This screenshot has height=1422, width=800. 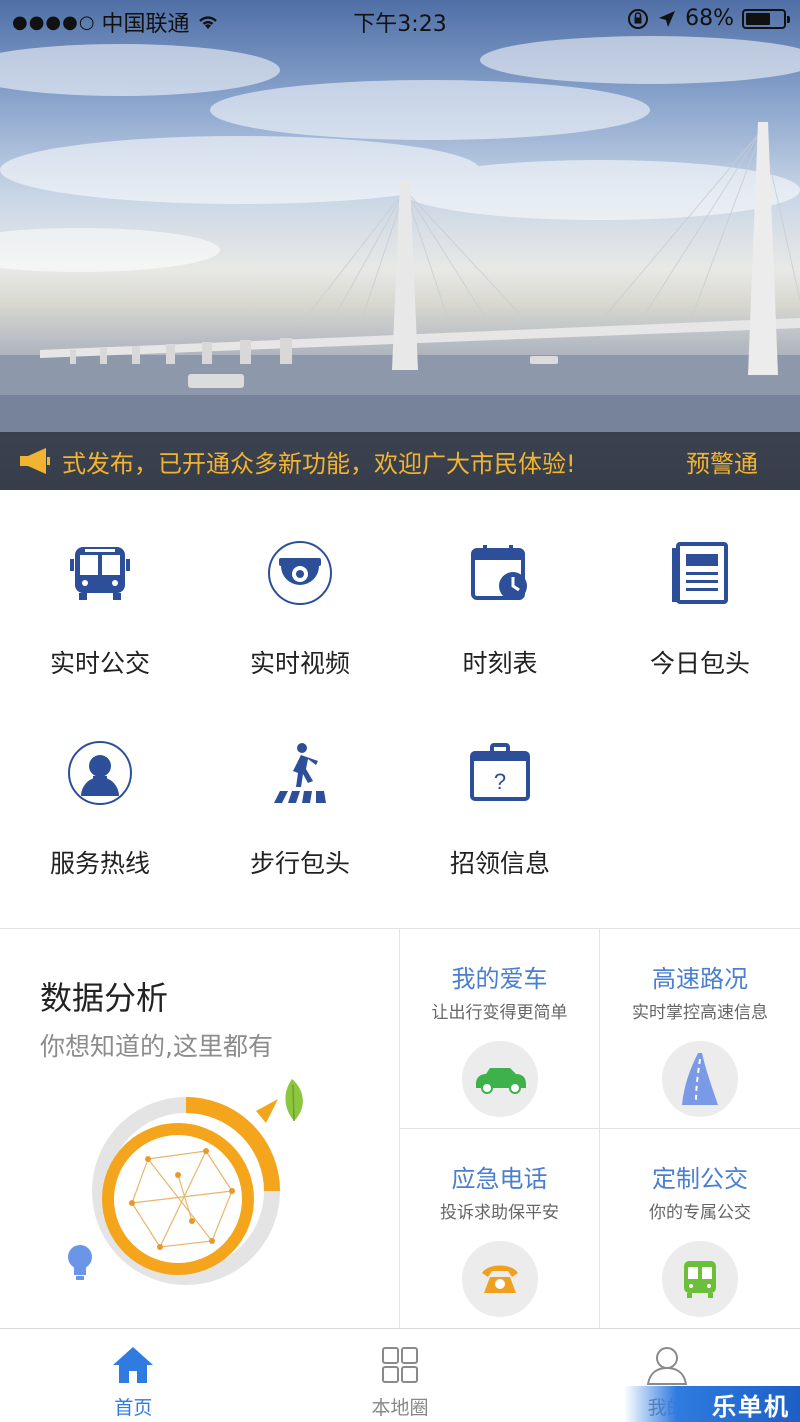 What do you see at coordinates (700, 979) in the screenshot?
I see `feature-title: 高速路况` at bounding box center [700, 979].